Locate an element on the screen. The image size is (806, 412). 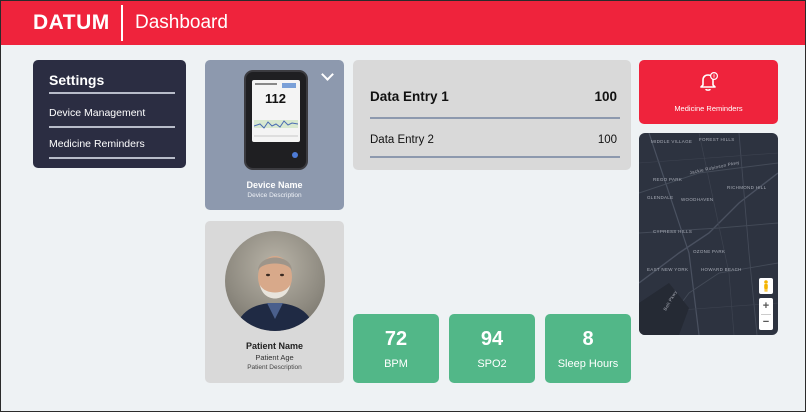
stat-label: Sleep Hours is located at coordinates (588, 364).